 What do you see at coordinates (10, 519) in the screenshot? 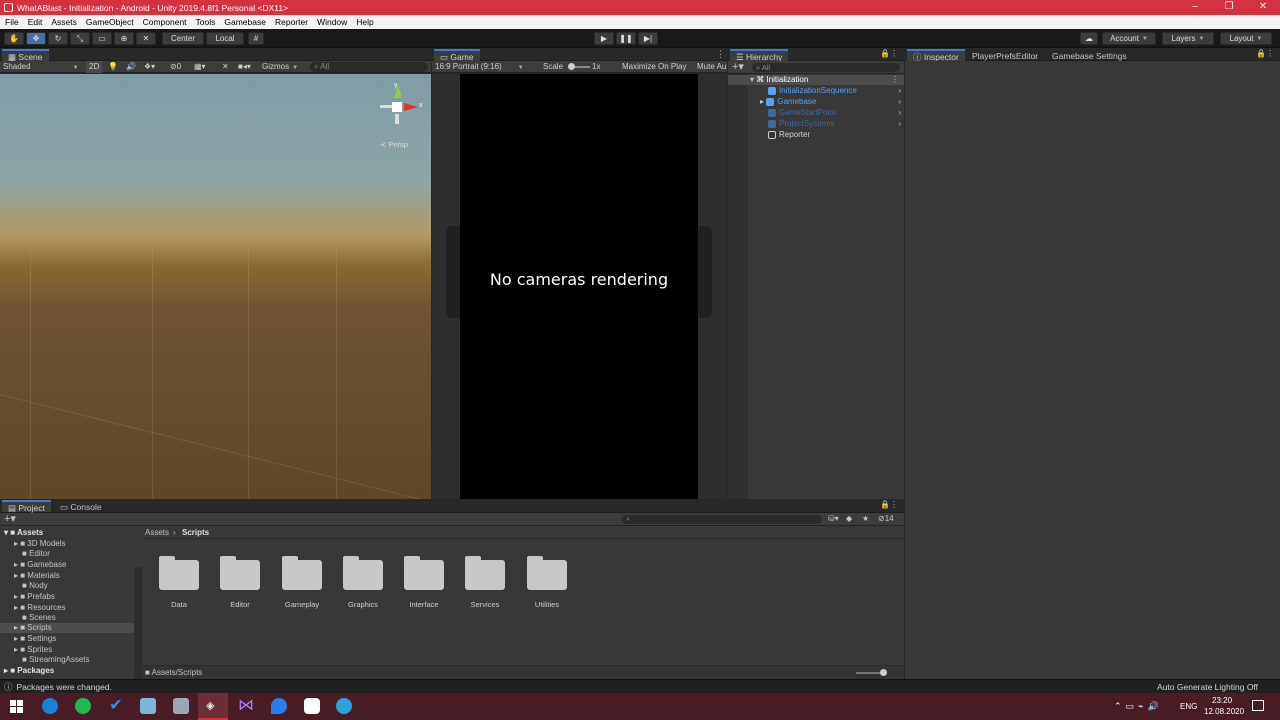
I see `create-asset-icon: +▾` at bounding box center [10, 519].